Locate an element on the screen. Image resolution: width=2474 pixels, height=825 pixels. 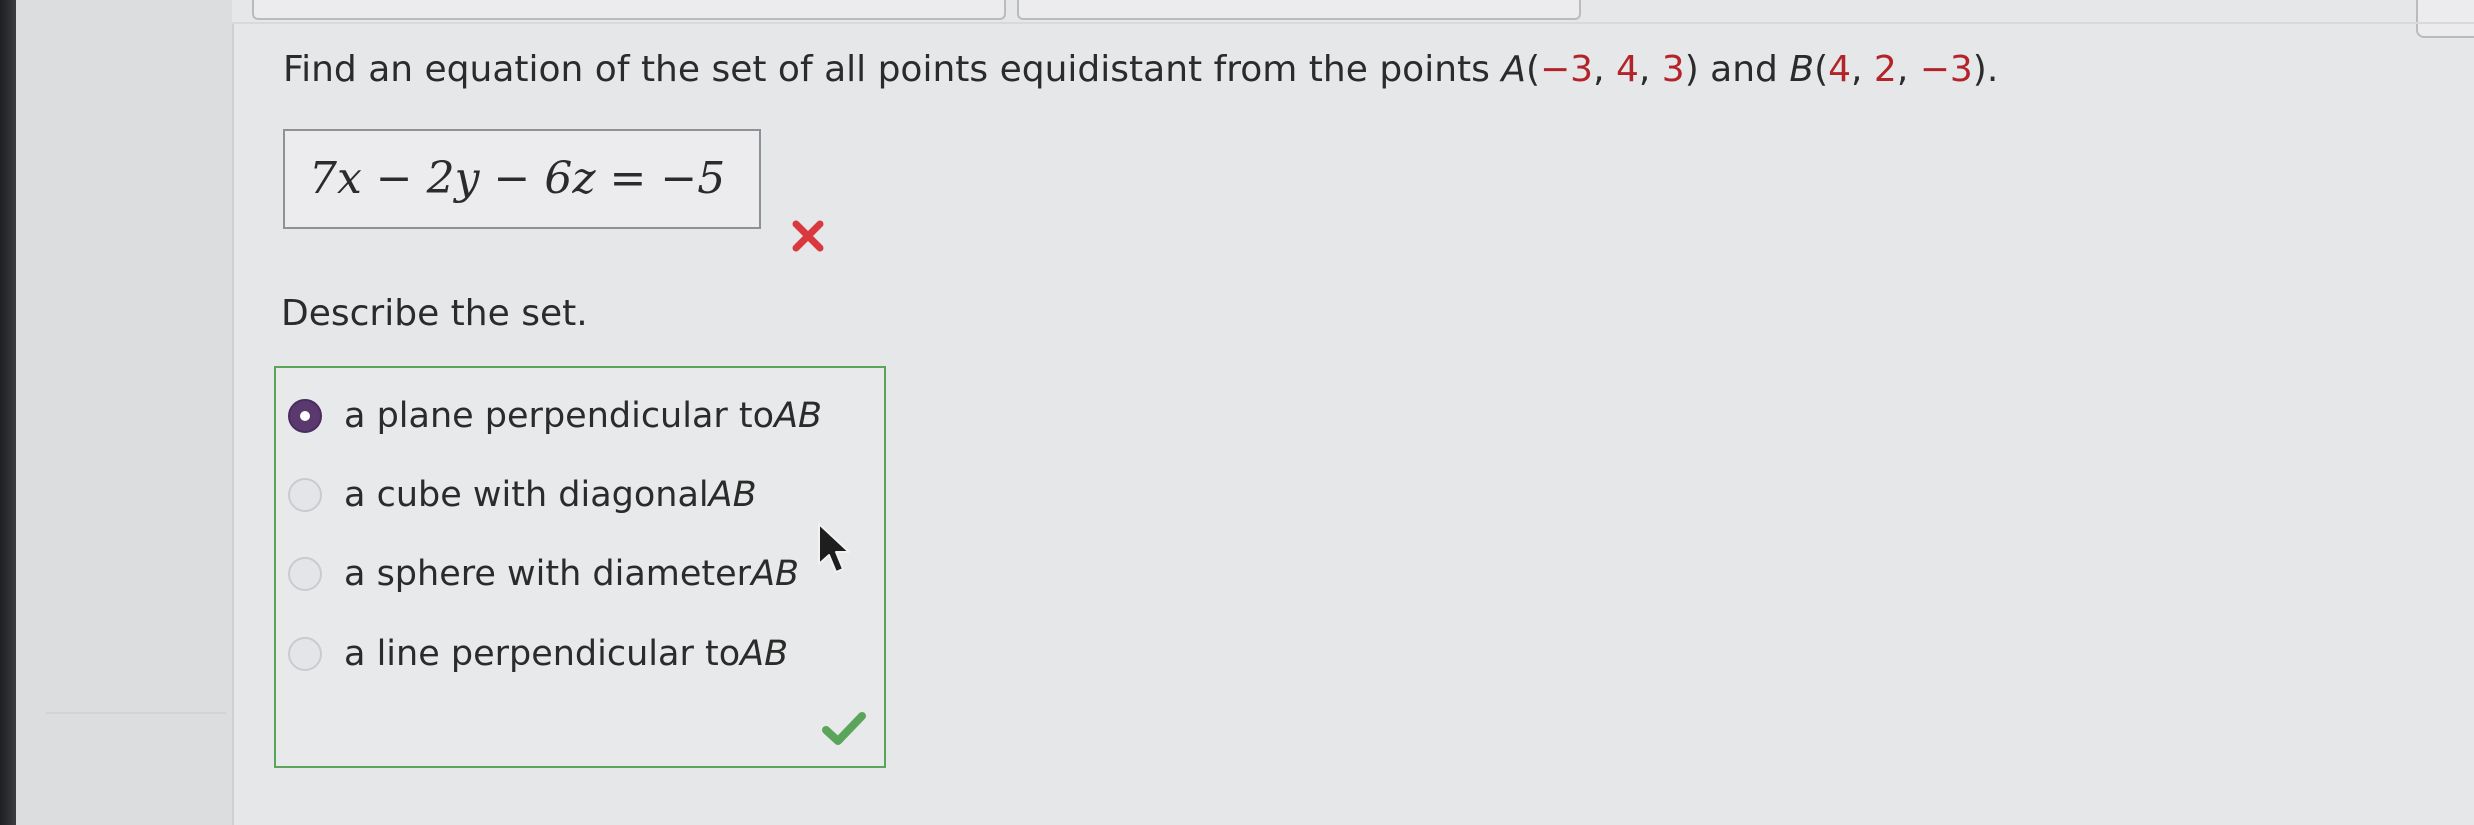
point-b-x: 4 is located at coordinates (1840, 69).